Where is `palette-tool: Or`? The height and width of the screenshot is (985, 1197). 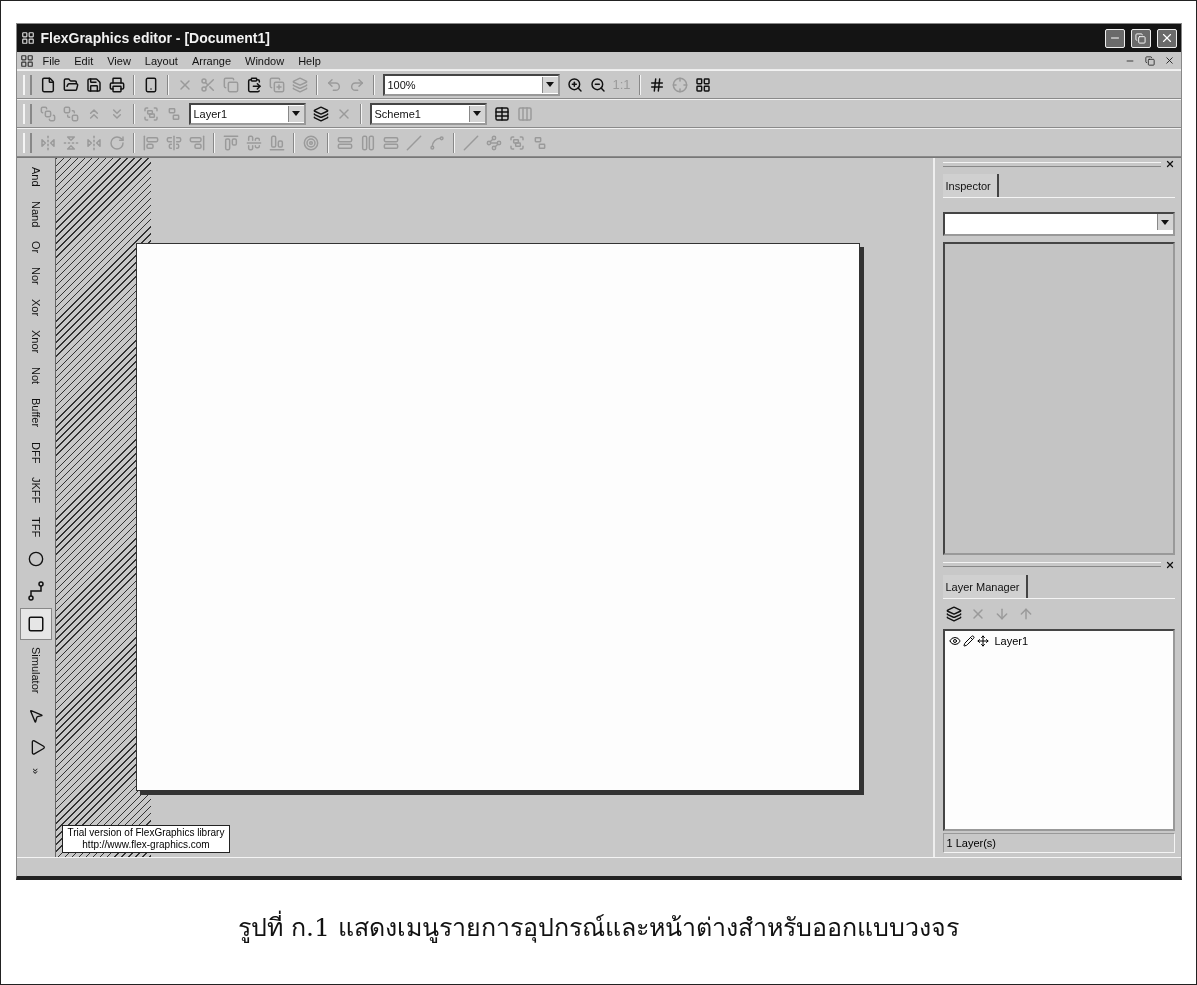 palette-tool: Or is located at coordinates (35, 247).